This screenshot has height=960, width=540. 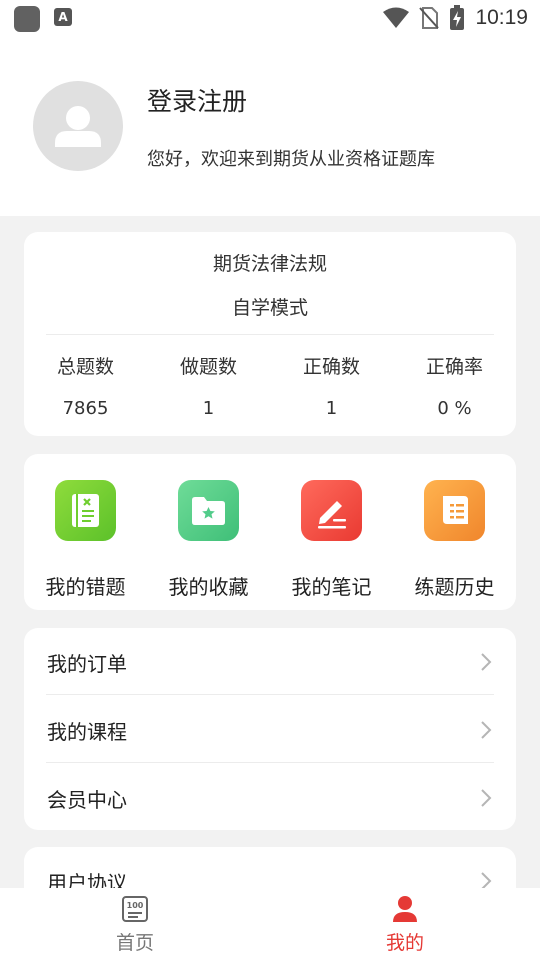 I want to click on battery-charging-icon, so click(x=457, y=17).